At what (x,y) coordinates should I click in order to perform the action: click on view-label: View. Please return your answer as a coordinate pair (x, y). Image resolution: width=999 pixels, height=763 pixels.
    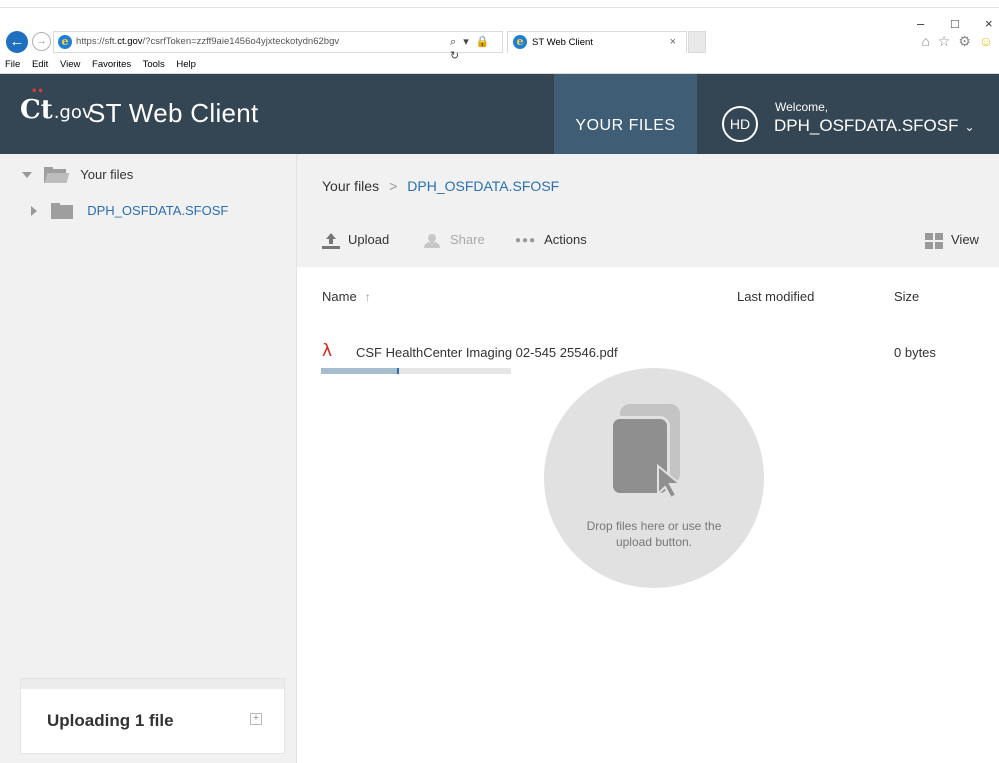
    Looking at the image, I should click on (965, 239).